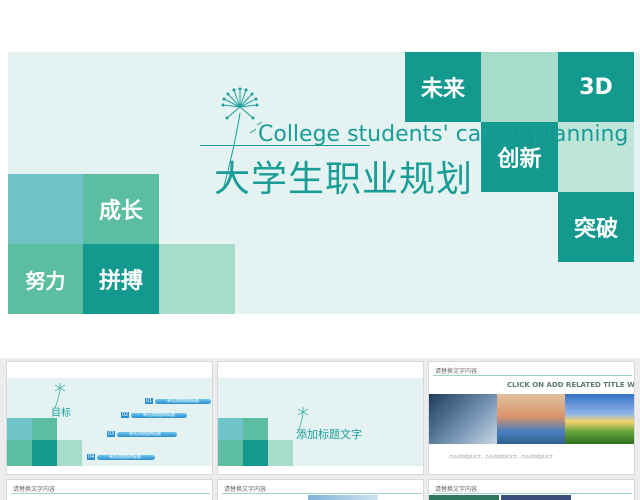 The image size is (640, 500). What do you see at coordinates (599, 419) in the screenshot?
I see `photo-field` at bounding box center [599, 419].